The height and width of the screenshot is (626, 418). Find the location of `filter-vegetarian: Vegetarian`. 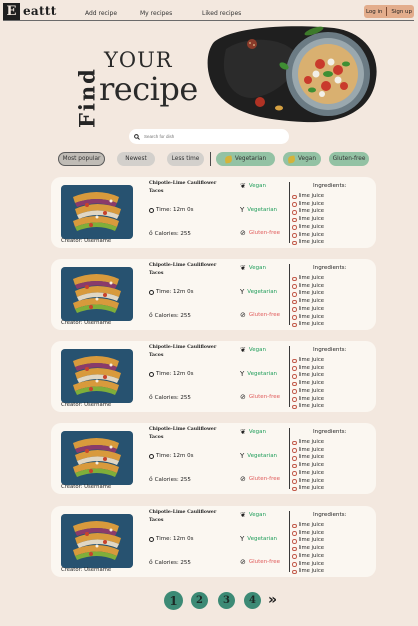

filter-vegetarian: Vegetarian is located at coordinates (245, 159).